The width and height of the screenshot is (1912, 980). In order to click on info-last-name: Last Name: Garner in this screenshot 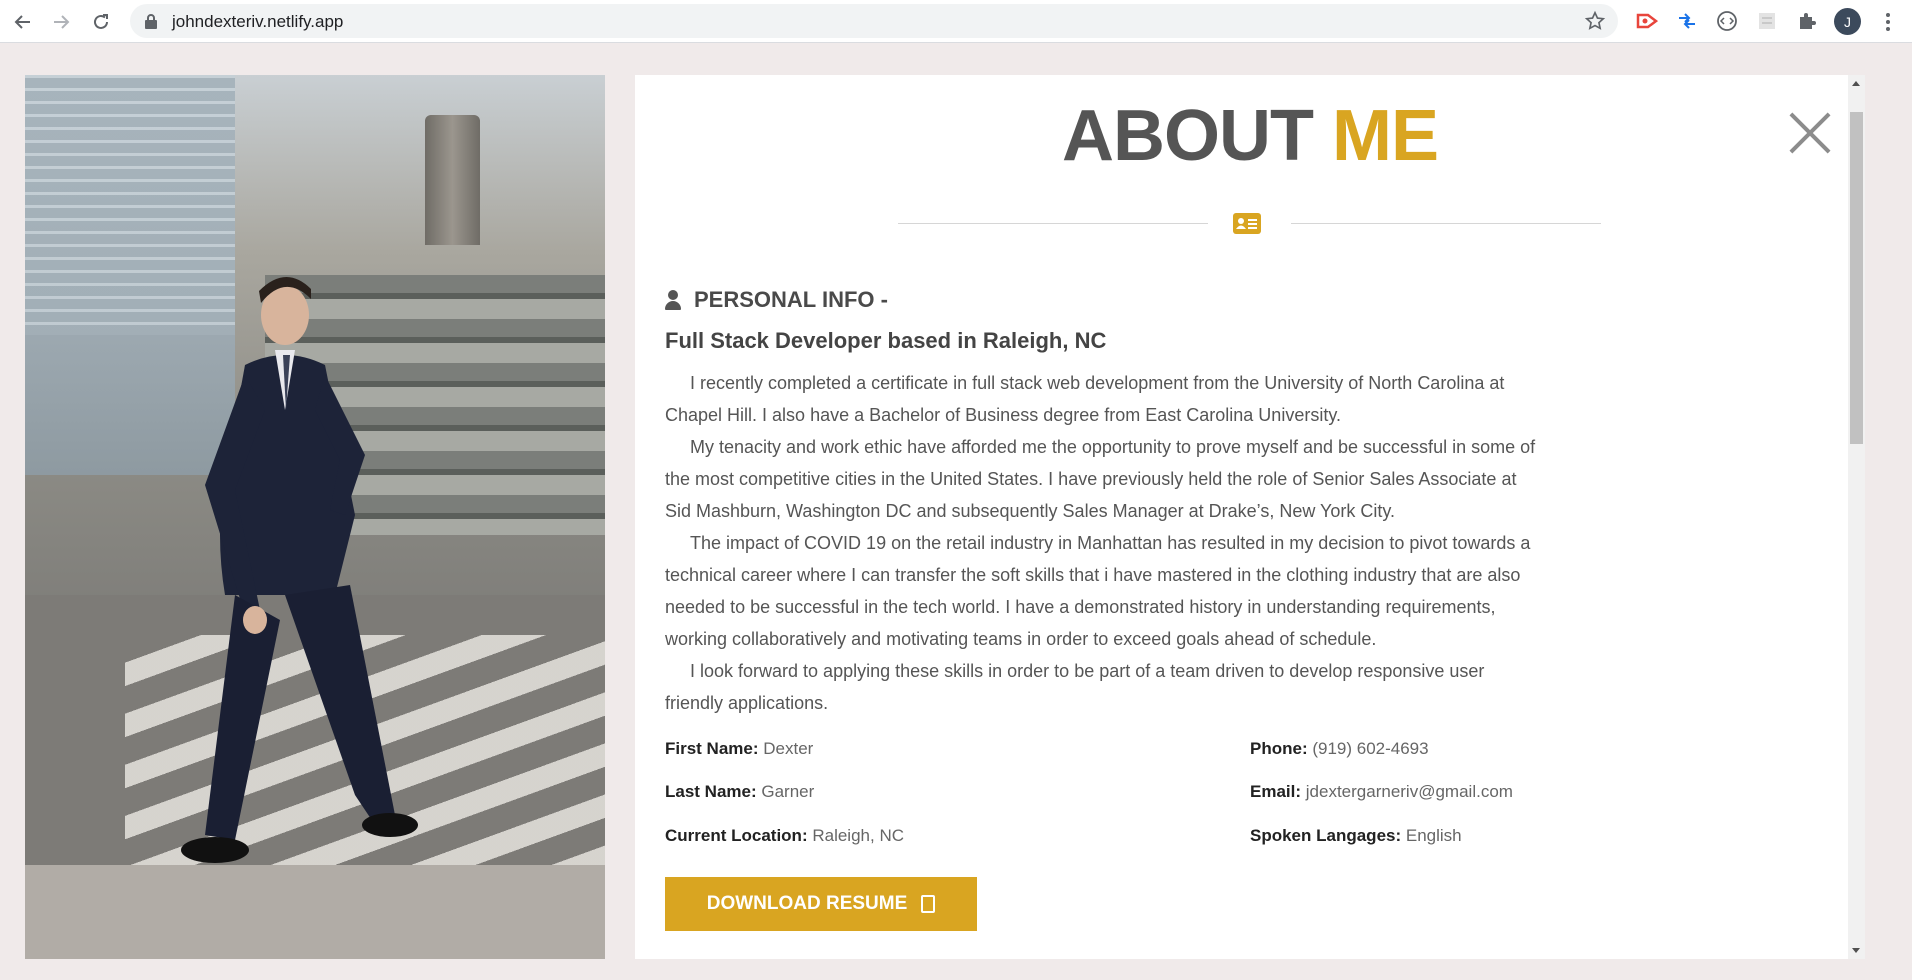, I will do `click(740, 791)`.